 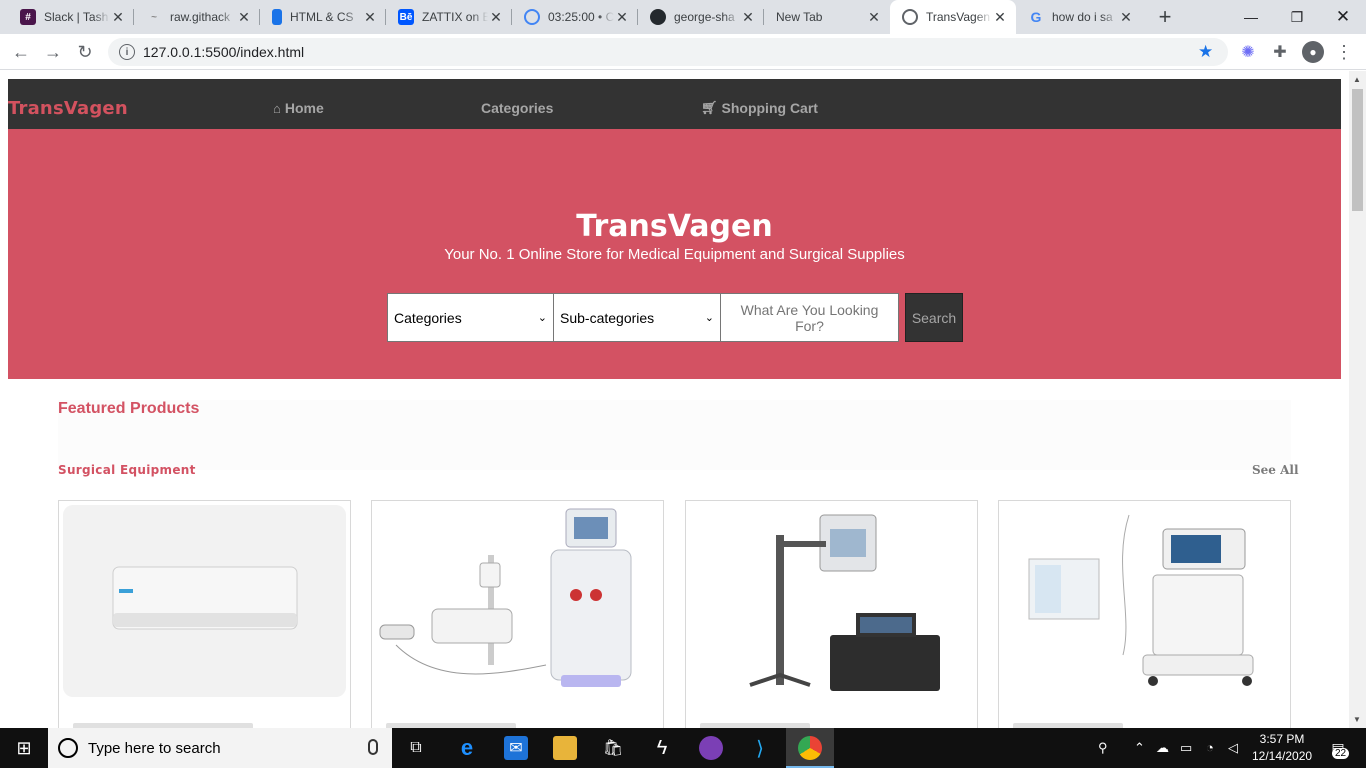 What do you see at coordinates (304, 108) in the screenshot?
I see `nav-home-label: Home` at bounding box center [304, 108].